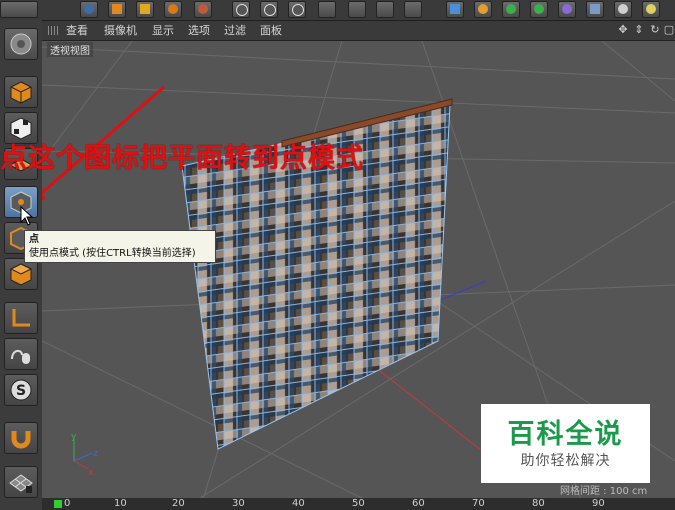 The height and width of the screenshot is (510, 675). What do you see at coordinates (34, 239) in the screenshot?
I see `tooltip-title: 点` at bounding box center [34, 239].